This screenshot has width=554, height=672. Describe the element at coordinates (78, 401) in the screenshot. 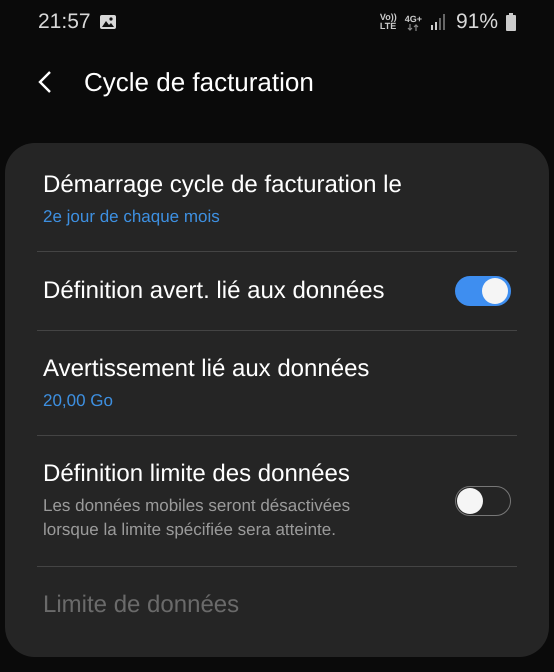

I see `setting-value: 20,00 Go` at that location.